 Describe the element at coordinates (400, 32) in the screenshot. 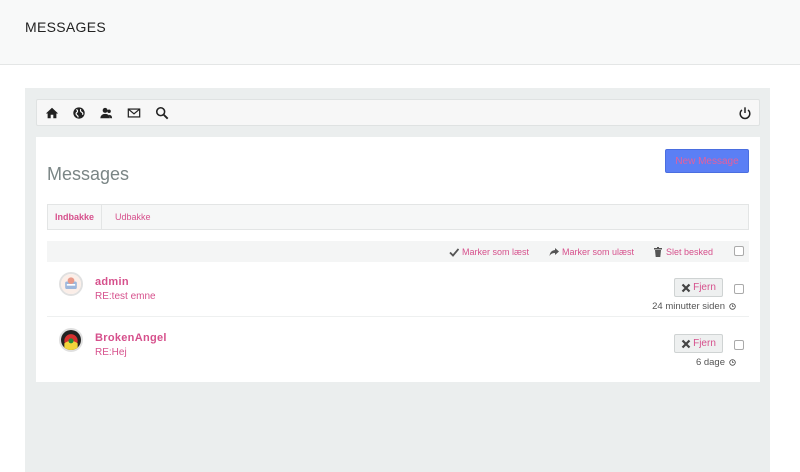

I see `page-header: MESSAGES` at that location.